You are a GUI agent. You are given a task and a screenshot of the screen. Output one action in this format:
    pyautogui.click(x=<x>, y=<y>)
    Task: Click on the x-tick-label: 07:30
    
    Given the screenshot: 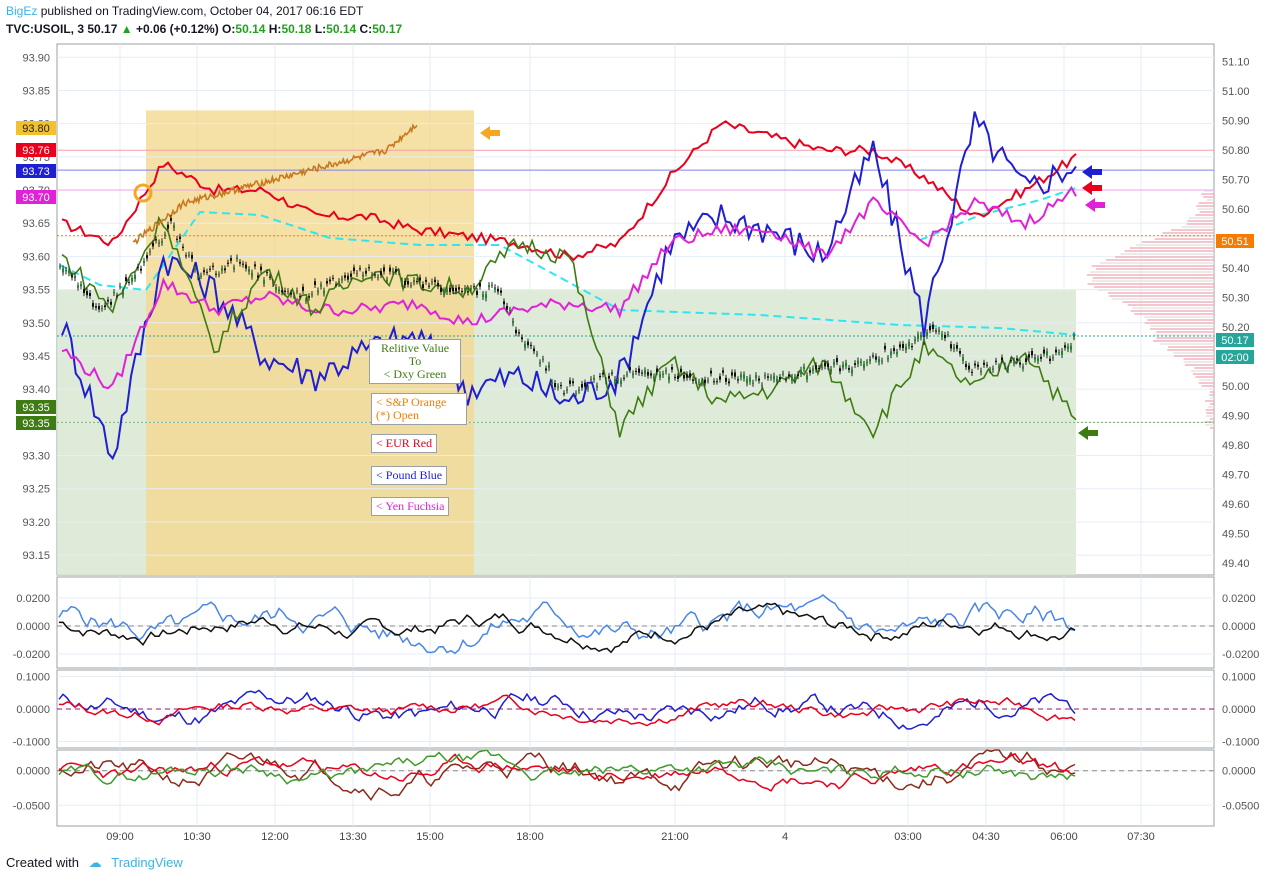 What is the action you would take?
    pyautogui.click(x=1141, y=837)
    